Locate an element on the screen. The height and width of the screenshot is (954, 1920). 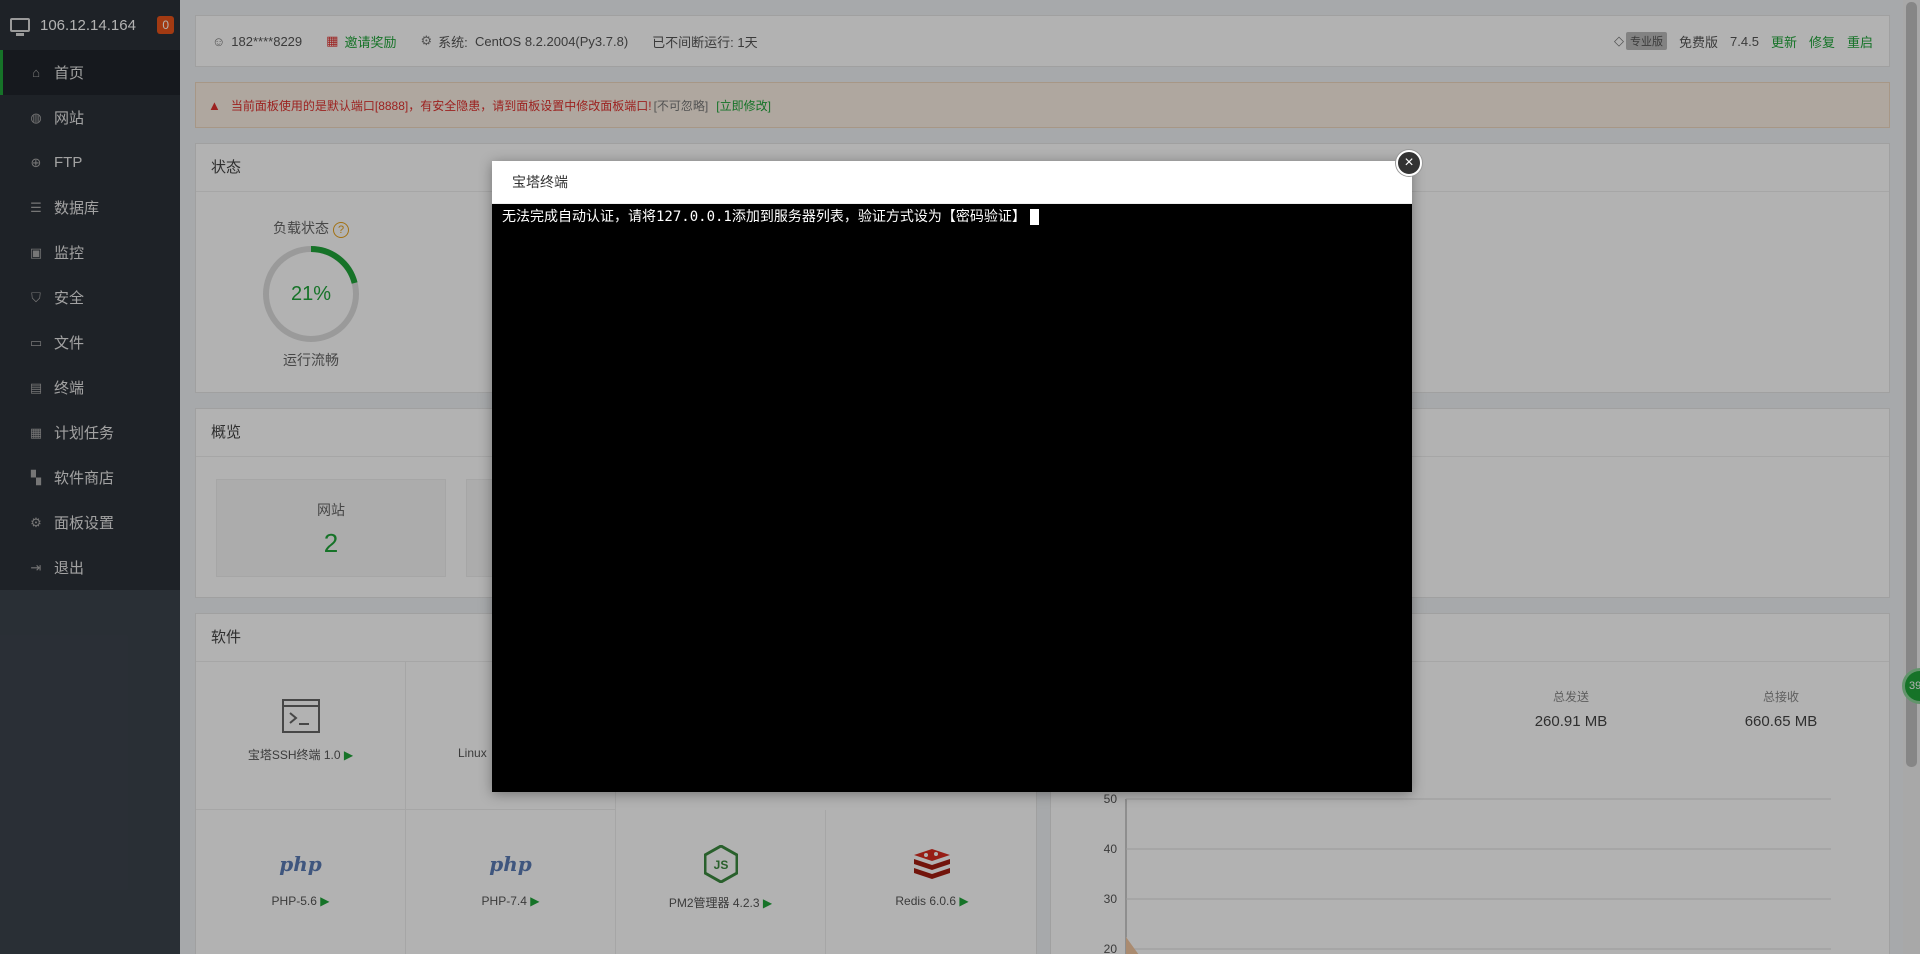
terminal-cursor is located at coordinates (1034, 217).